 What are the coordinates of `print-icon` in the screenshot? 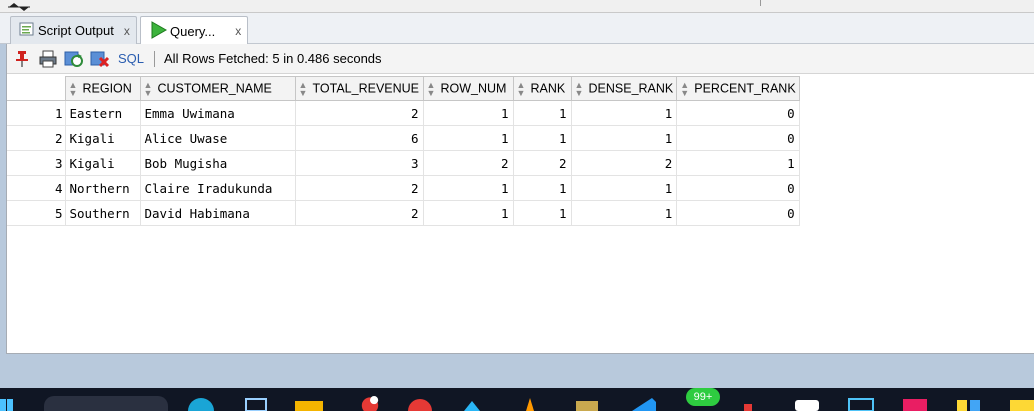 It's located at (48, 59).